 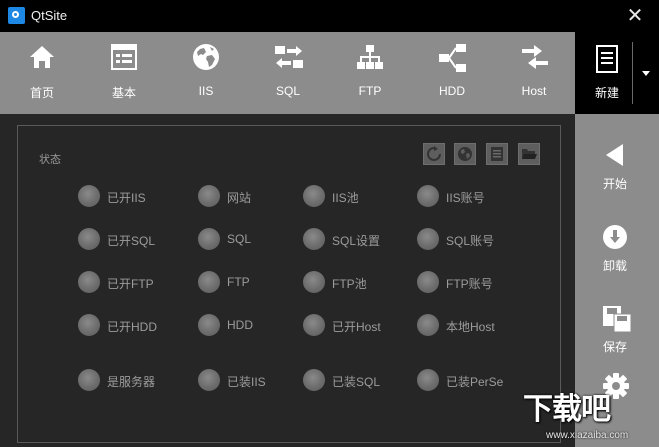 I want to click on toolbar-home-button: 首页, so click(x=42, y=73).